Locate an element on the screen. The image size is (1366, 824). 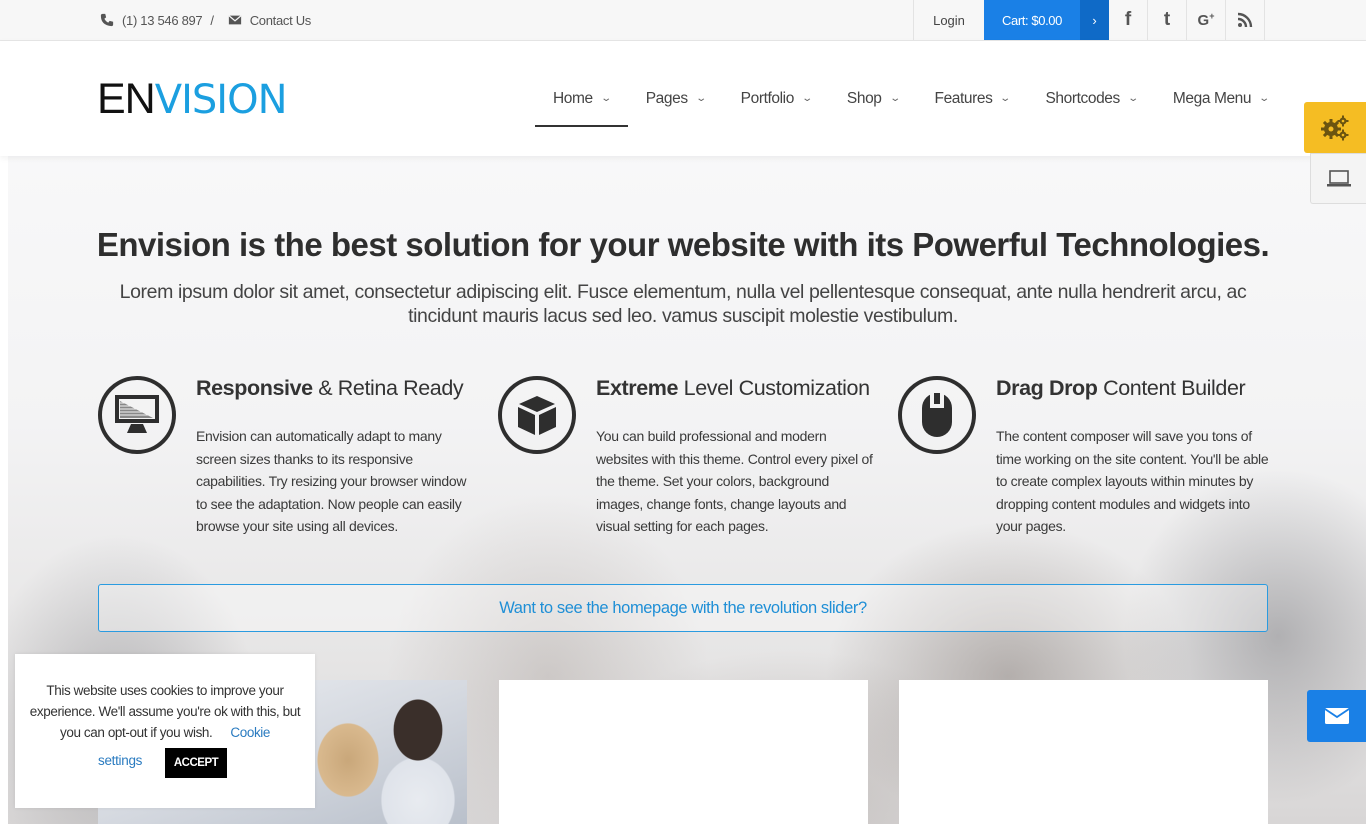
facebook-icon: f is located at coordinates (1128, 19).